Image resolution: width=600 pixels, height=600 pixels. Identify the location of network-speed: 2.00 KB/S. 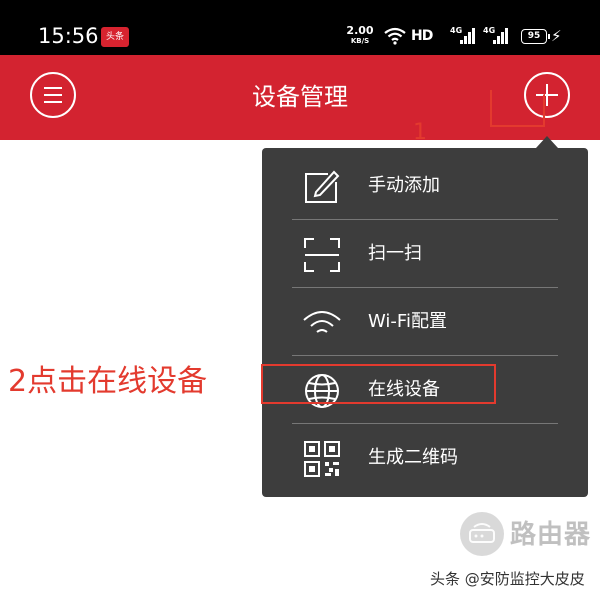
(360, 35).